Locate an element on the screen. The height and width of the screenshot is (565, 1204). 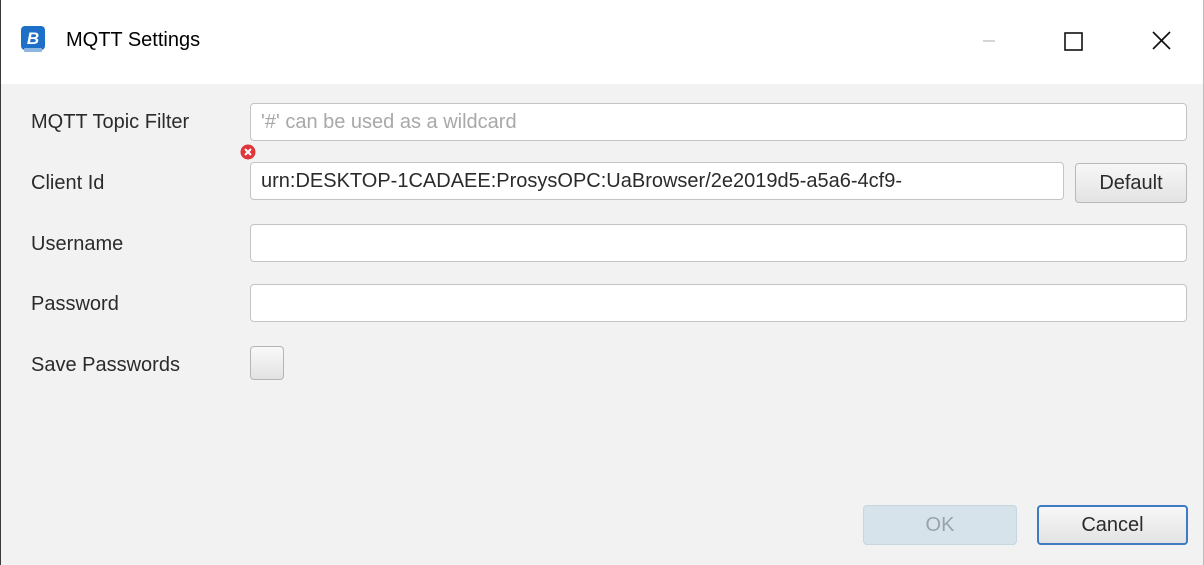
cancel-button: Cancel is located at coordinates (1112, 525).